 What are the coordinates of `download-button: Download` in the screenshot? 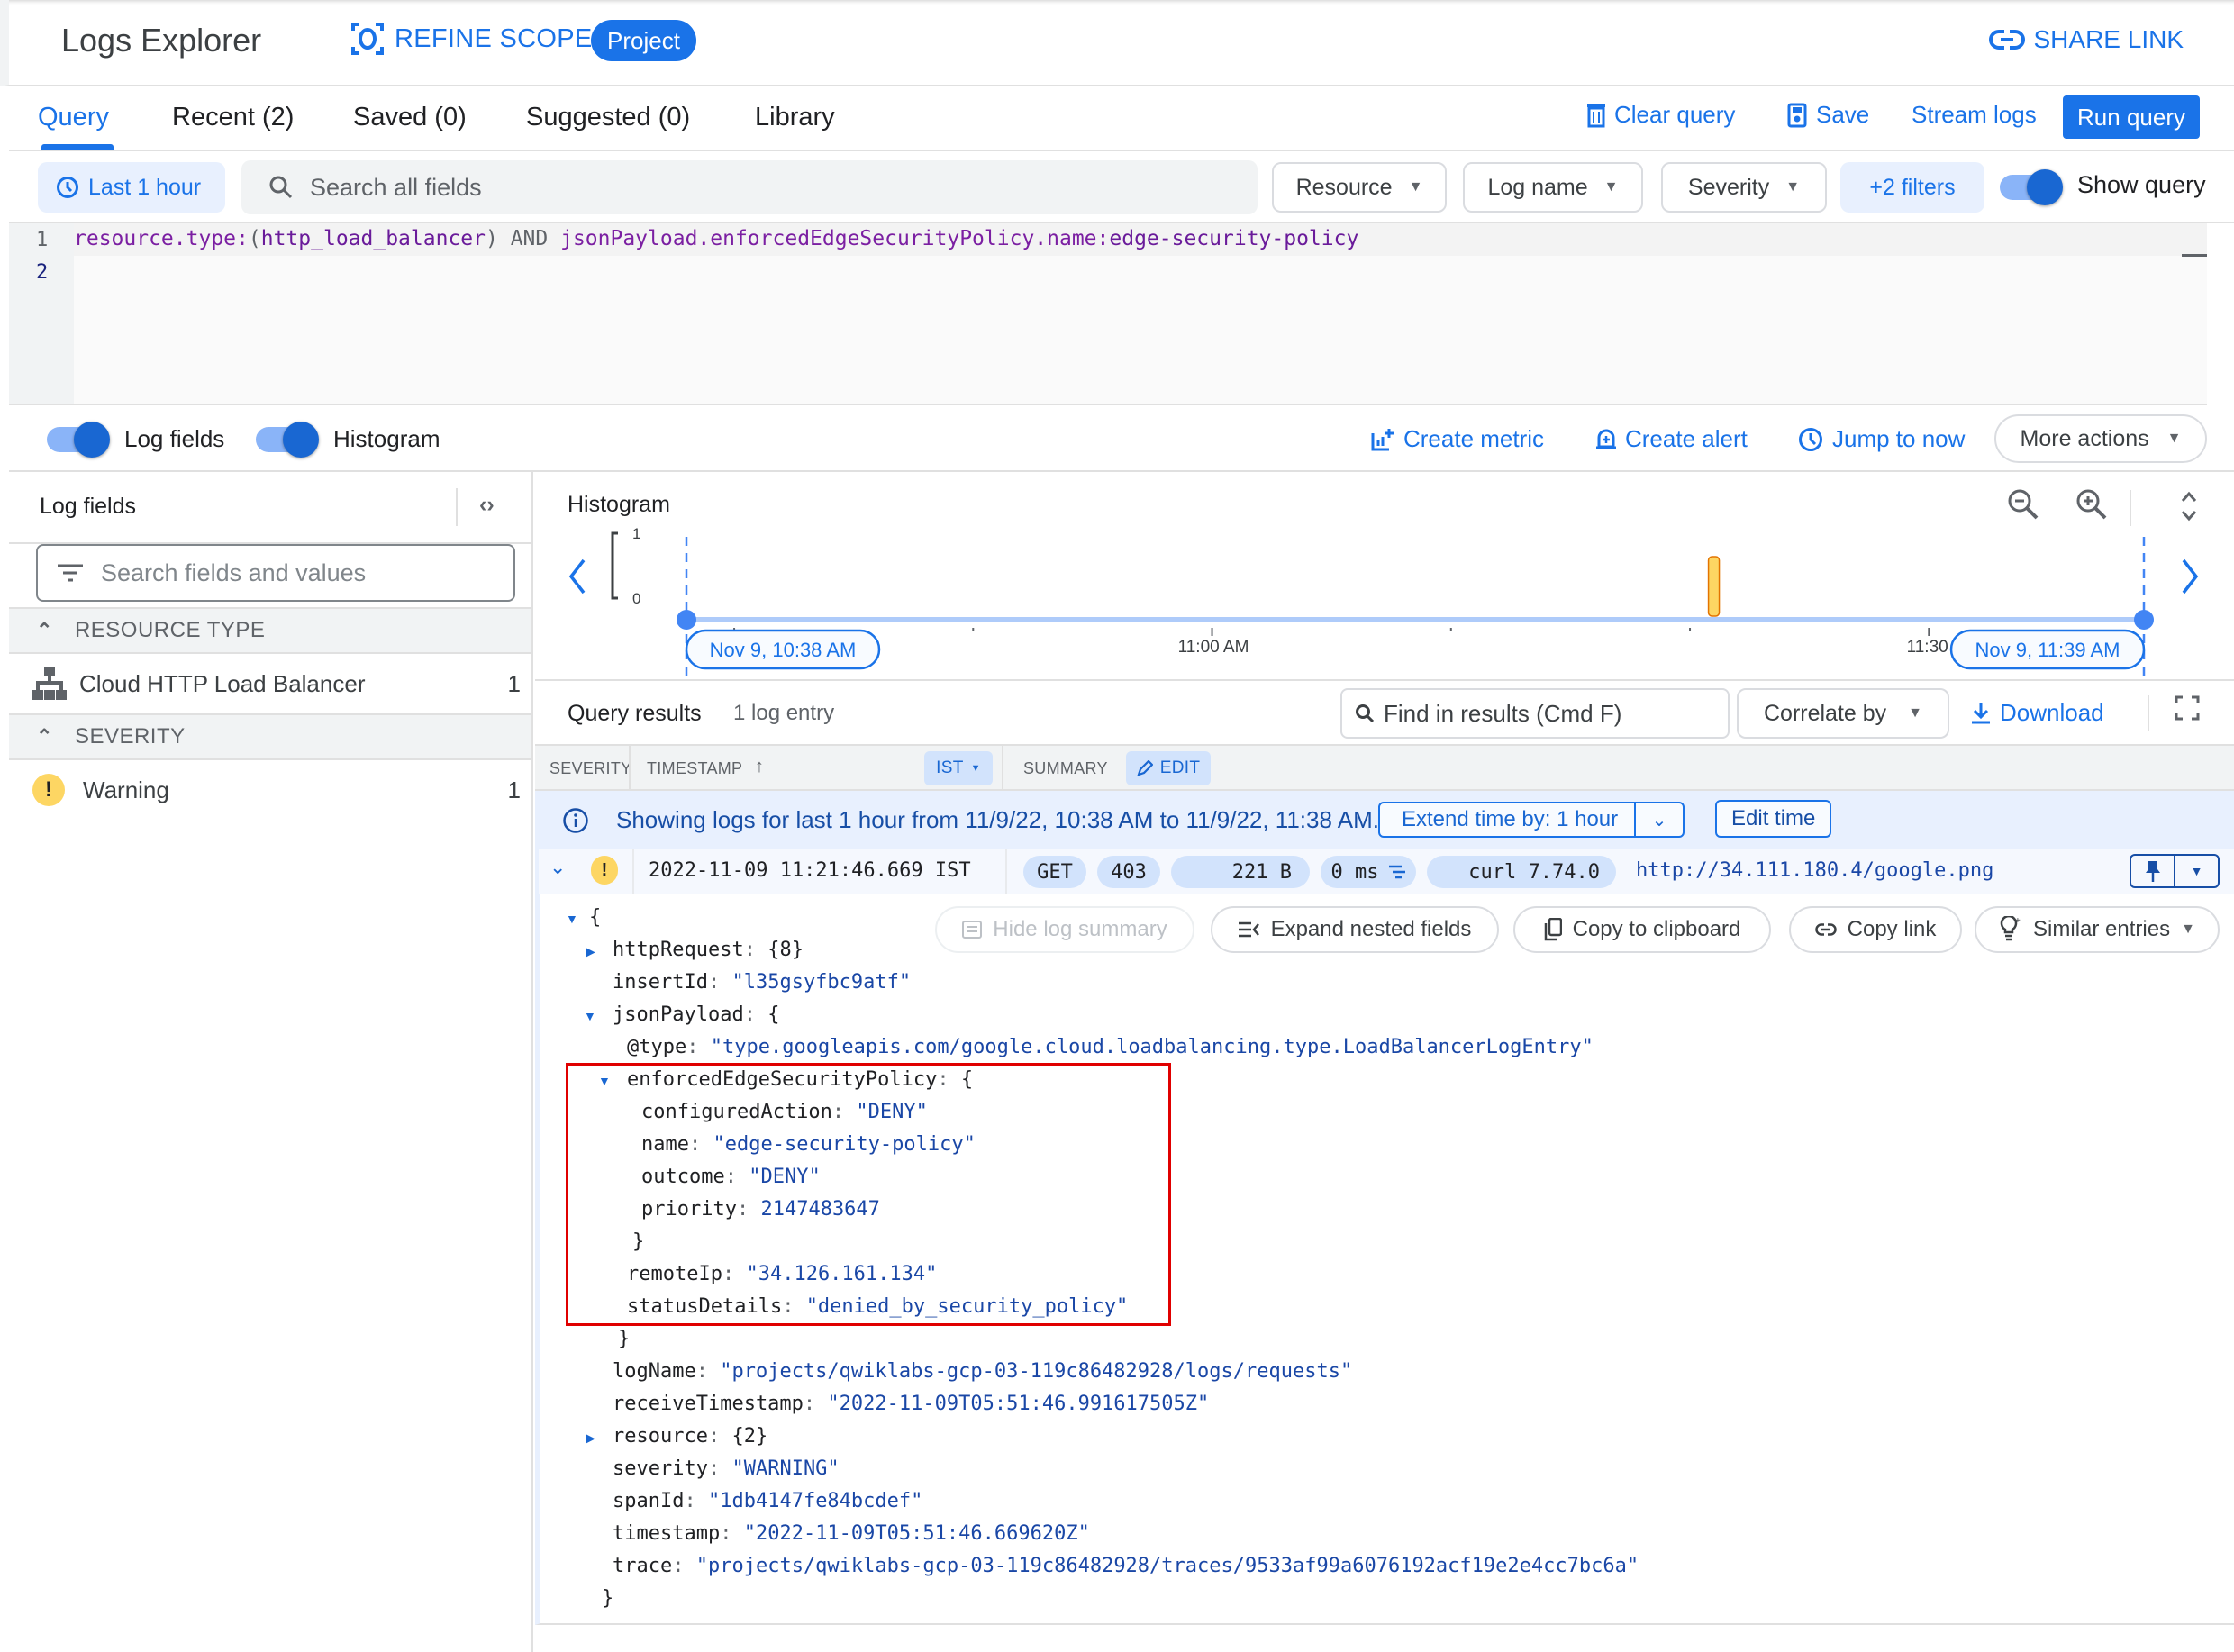 It's located at (2037, 713).